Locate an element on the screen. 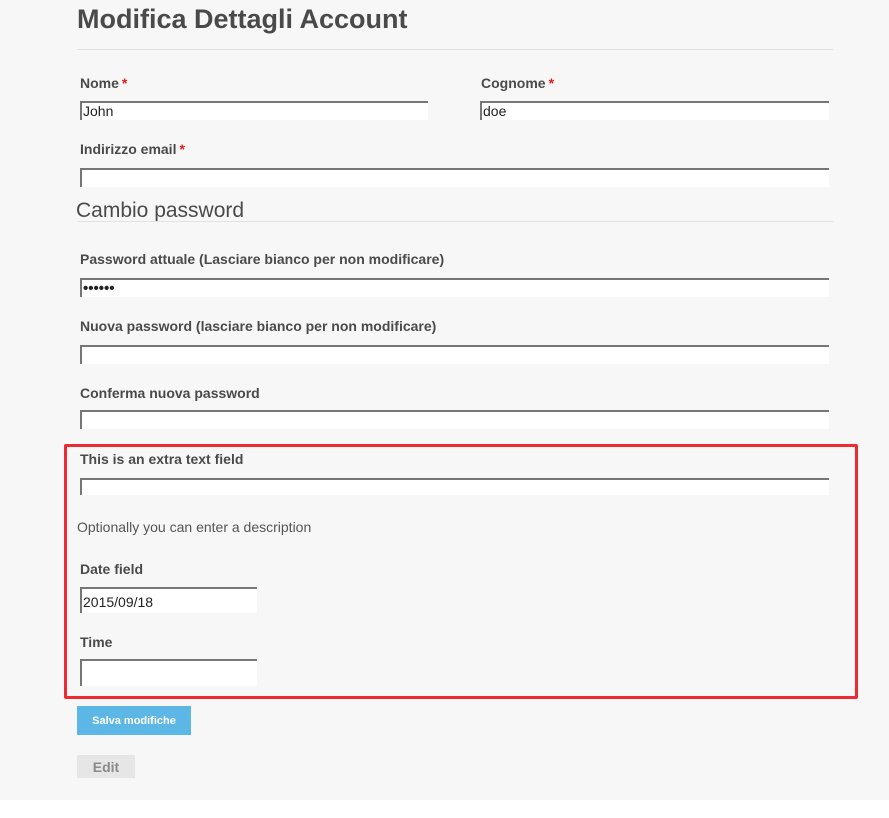  first-name-label-text: Nome is located at coordinates (99, 83).